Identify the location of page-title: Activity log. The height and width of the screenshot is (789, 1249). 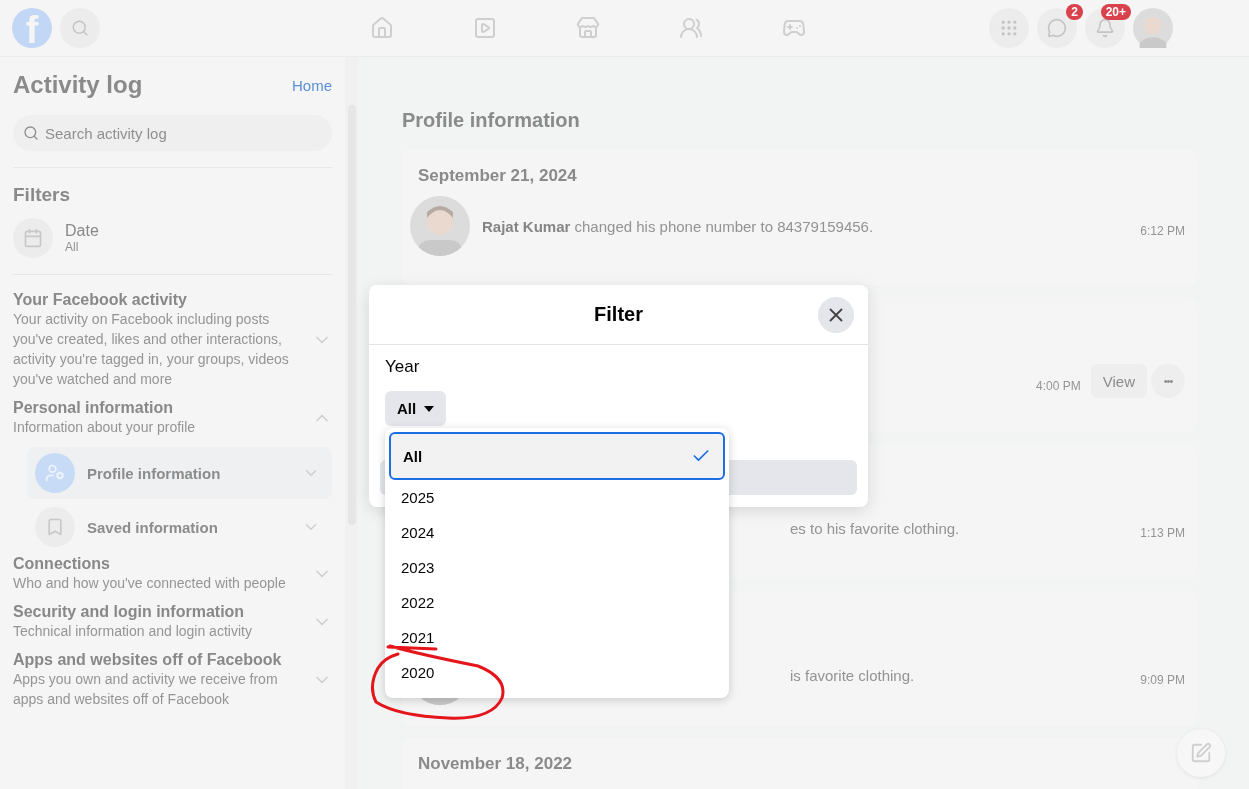
(78, 85).